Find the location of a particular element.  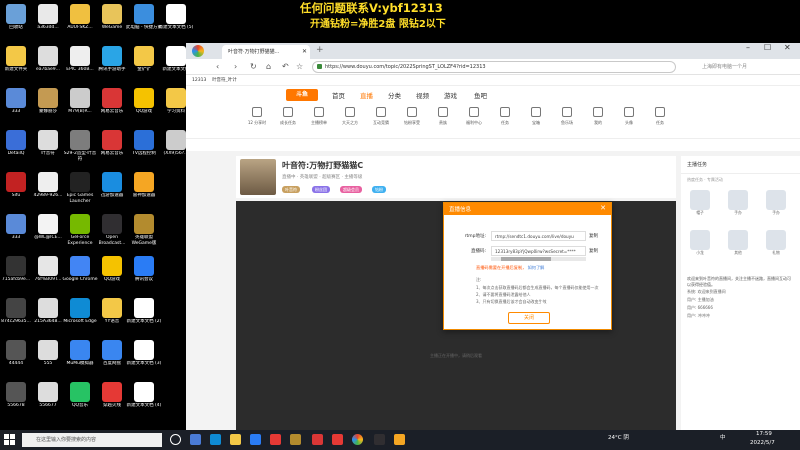

category-item: 宝箱 is located at coordinates (536, 116).